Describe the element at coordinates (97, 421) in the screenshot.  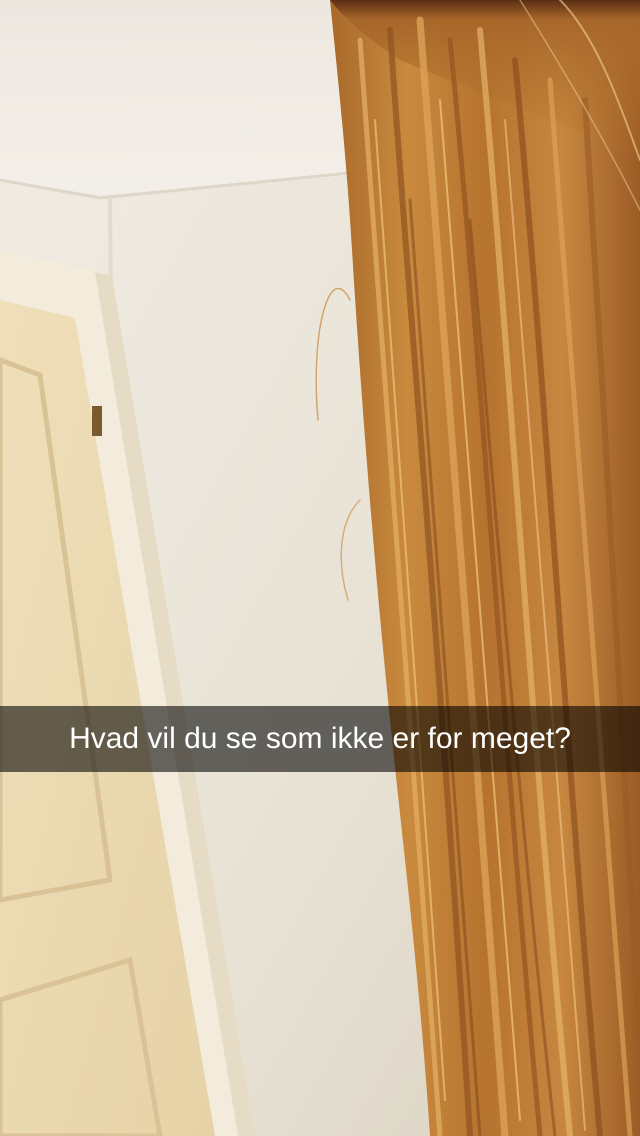
I see `door-hinge` at that location.